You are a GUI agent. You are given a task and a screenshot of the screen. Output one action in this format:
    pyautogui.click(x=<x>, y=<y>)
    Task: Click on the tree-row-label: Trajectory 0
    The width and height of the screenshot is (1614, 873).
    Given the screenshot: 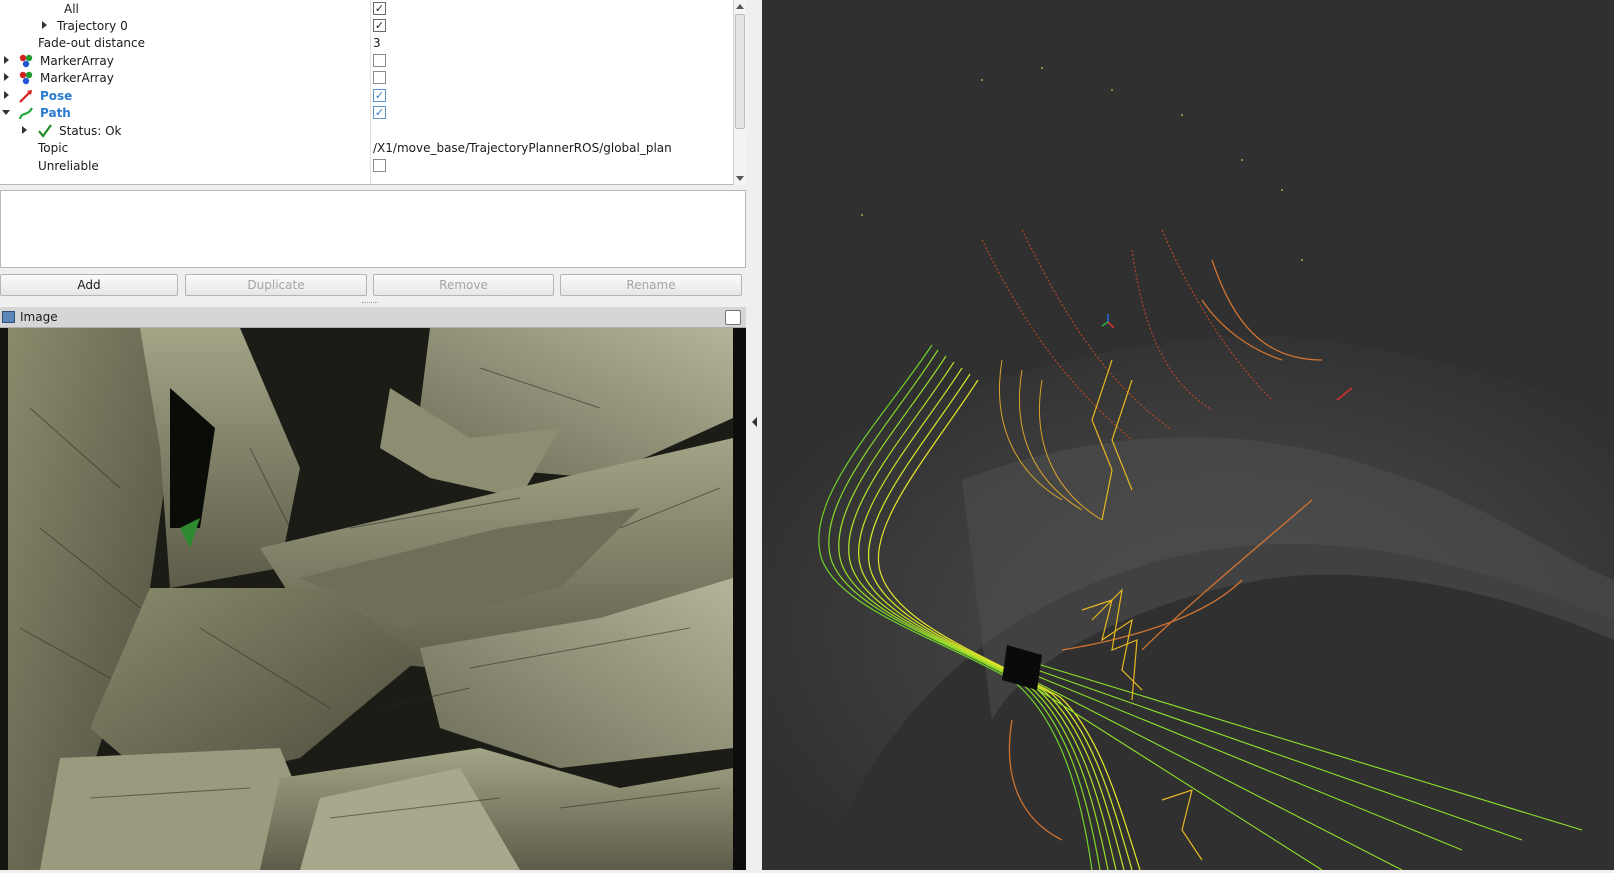 What is the action you would take?
    pyautogui.click(x=92, y=26)
    